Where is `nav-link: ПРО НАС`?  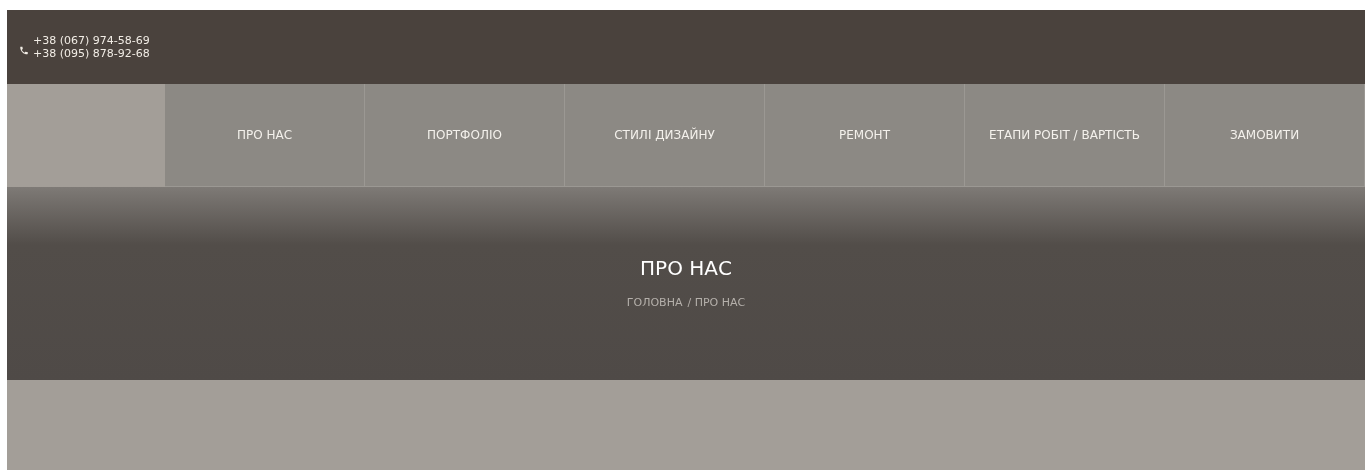 nav-link: ПРО НАС is located at coordinates (265, 135).